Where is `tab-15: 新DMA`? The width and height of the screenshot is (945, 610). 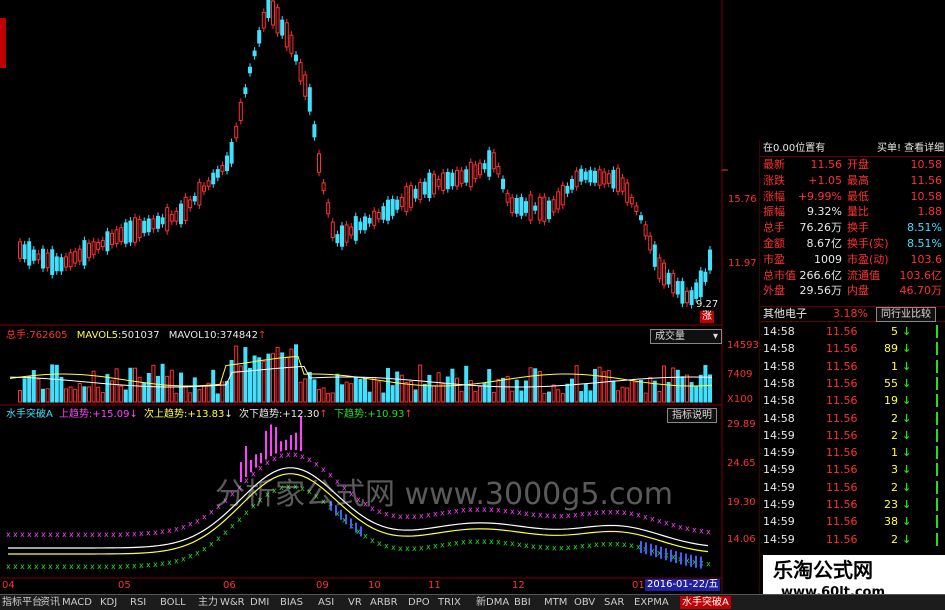
tab-15: 新DMA is located at coordinates (492, 602).